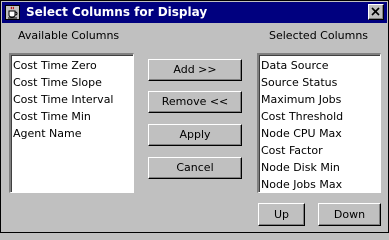 This screenshot has width=389, height=240. I want to click on add-button: Add >>, so click(195, 70).